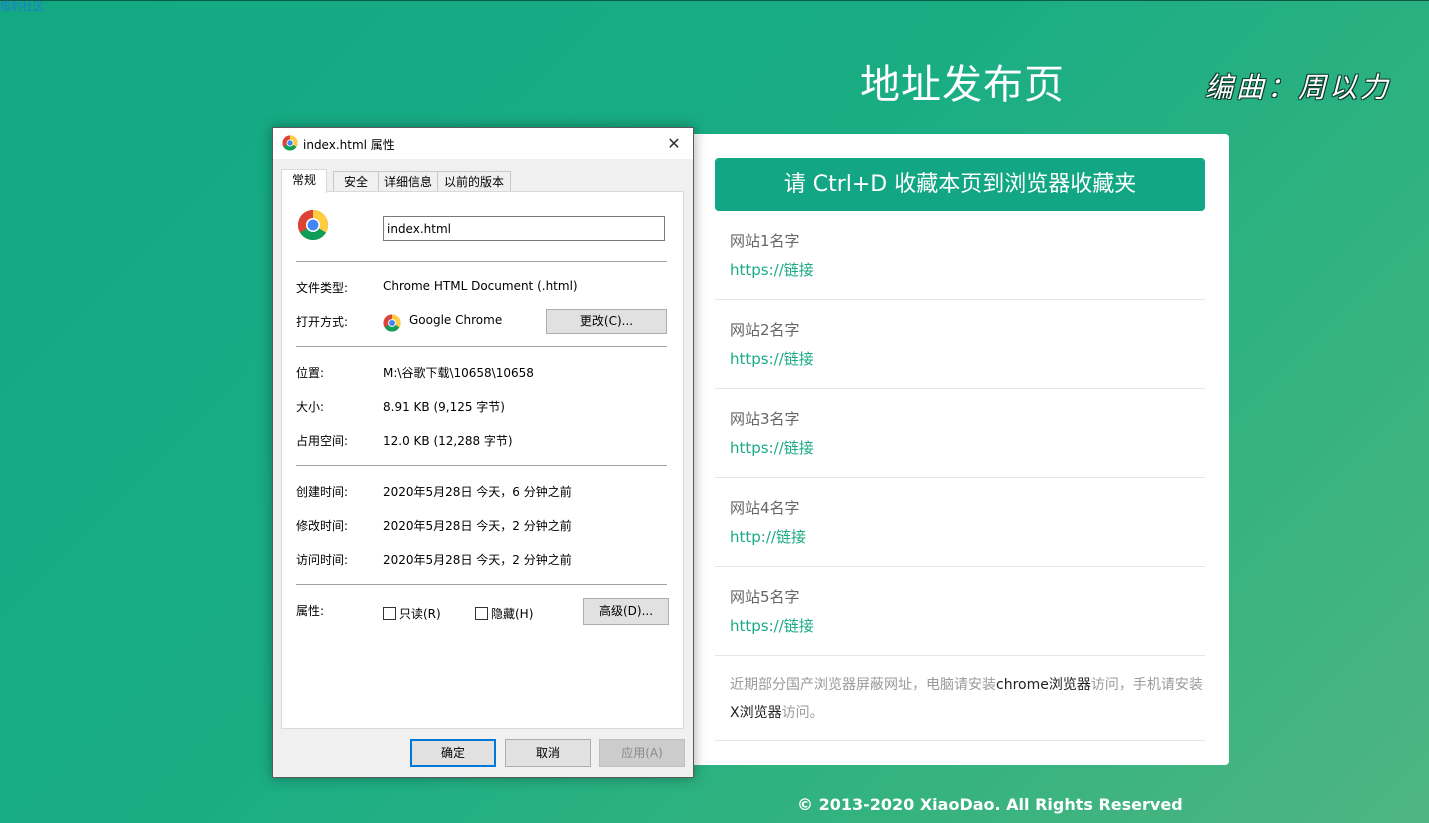 This screenshot has width=1429, height=823. I want to click on hidden-label: 隐藏(H), so click(512, 614).